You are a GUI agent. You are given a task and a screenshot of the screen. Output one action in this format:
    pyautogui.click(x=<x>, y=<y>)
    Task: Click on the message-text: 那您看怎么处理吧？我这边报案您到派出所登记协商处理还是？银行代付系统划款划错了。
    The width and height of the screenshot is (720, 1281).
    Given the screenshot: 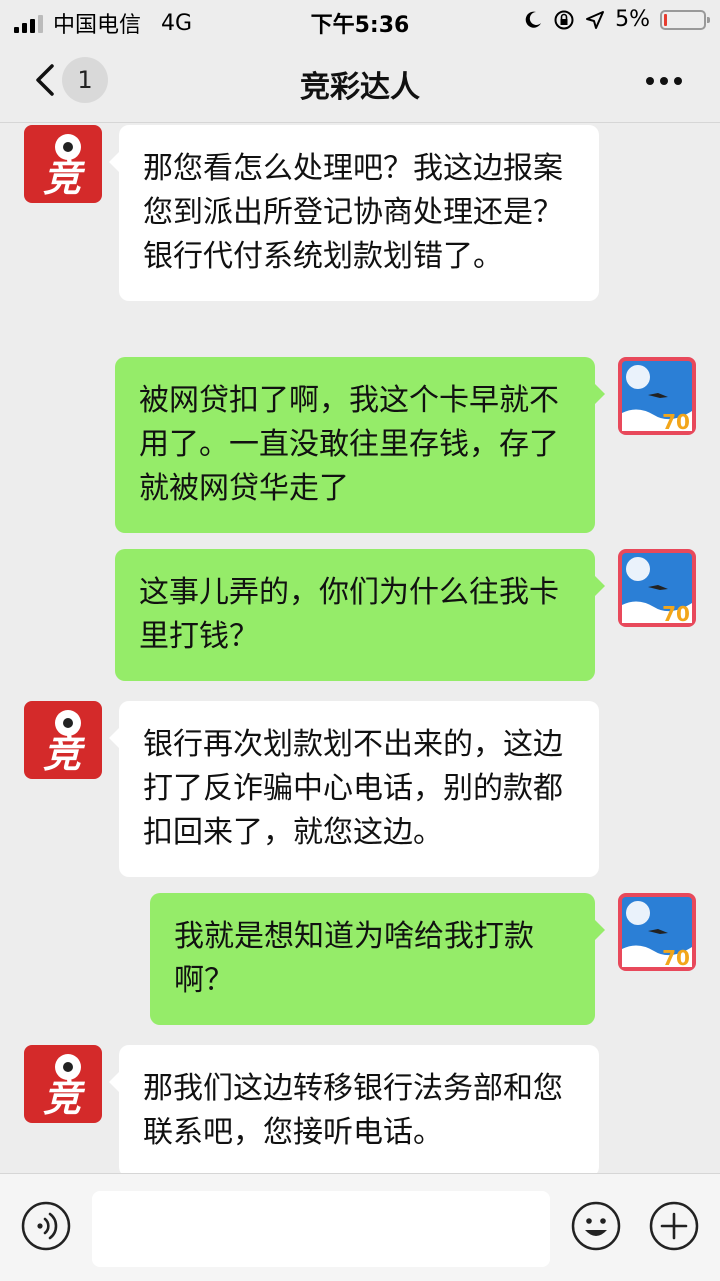 What is the action you would take?
    pyautogui.click(x=354, y=213)
    